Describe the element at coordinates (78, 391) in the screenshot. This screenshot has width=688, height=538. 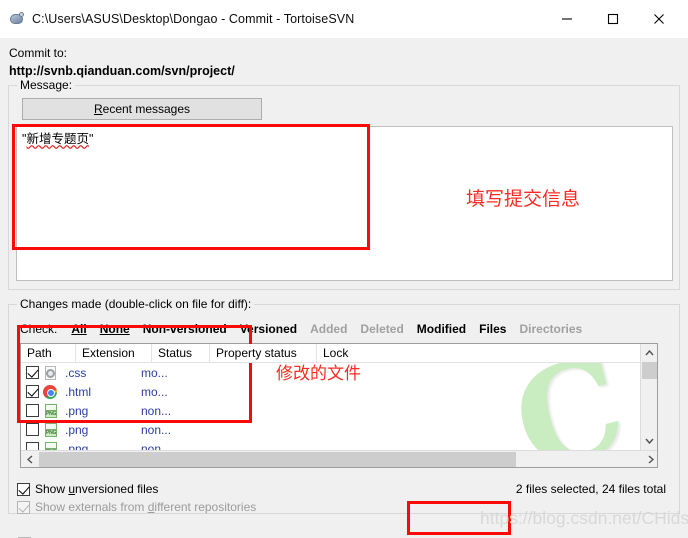
I see `cell-extension: .html` at that location.